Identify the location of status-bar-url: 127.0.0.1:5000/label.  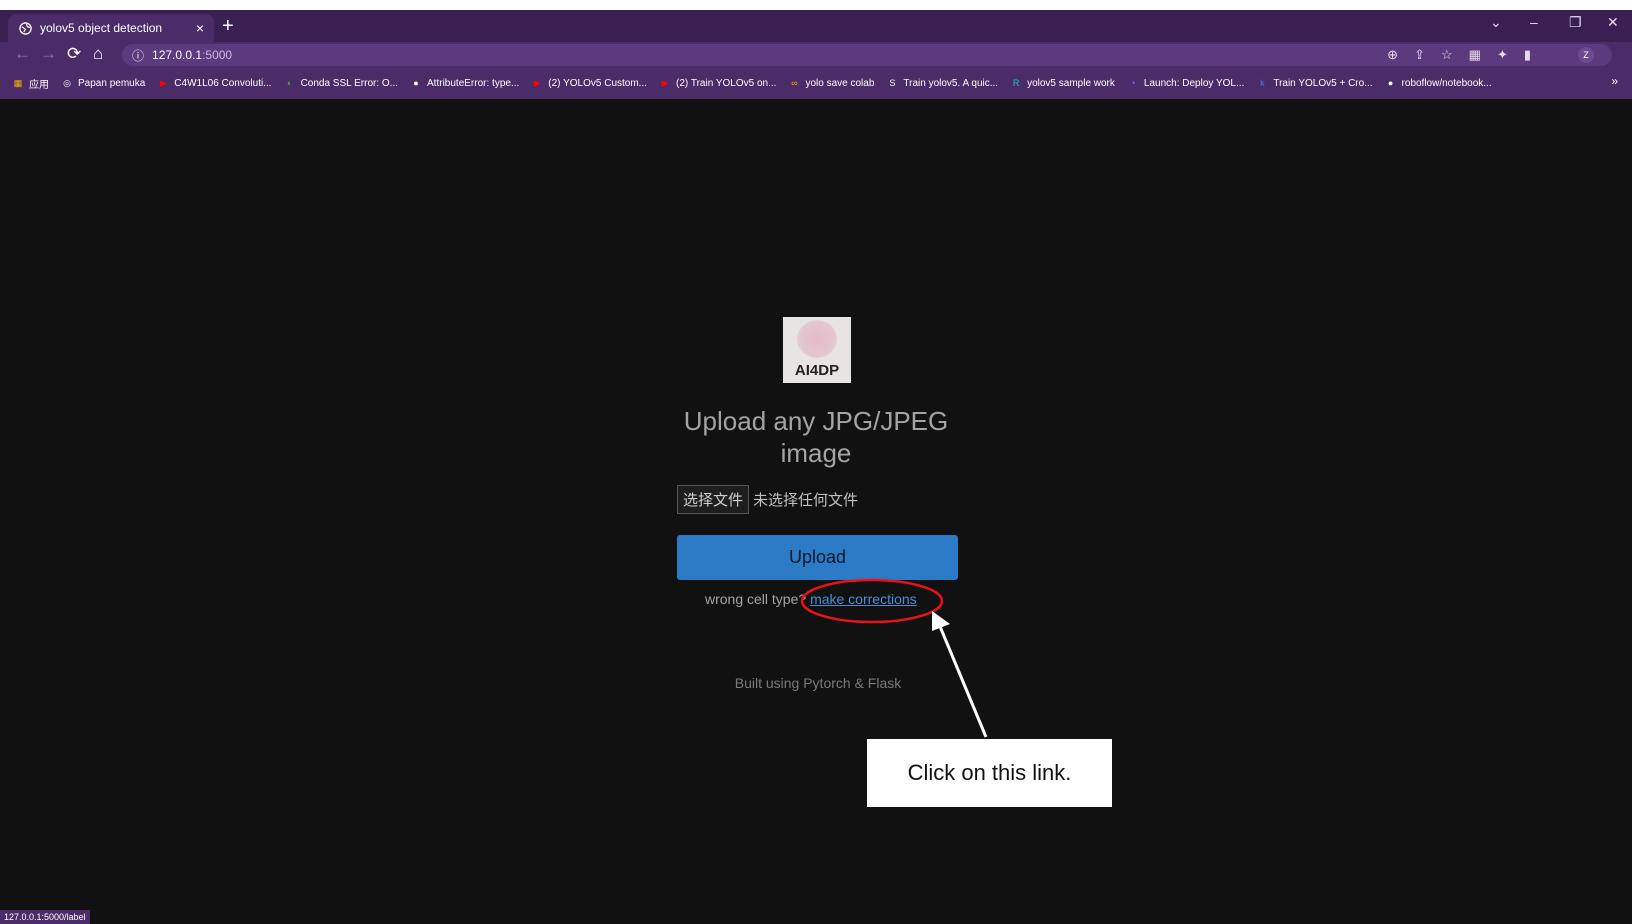
(45, 917).